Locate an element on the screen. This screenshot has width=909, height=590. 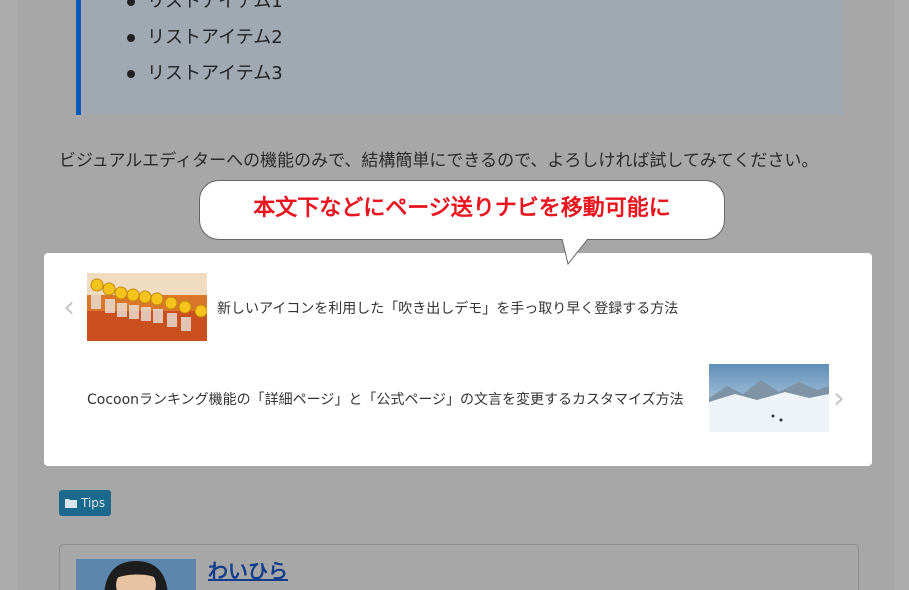
bullet-list: リストアイテム1 リストアイテム2 リストアイテム3 is located at coordinates (205, 46).